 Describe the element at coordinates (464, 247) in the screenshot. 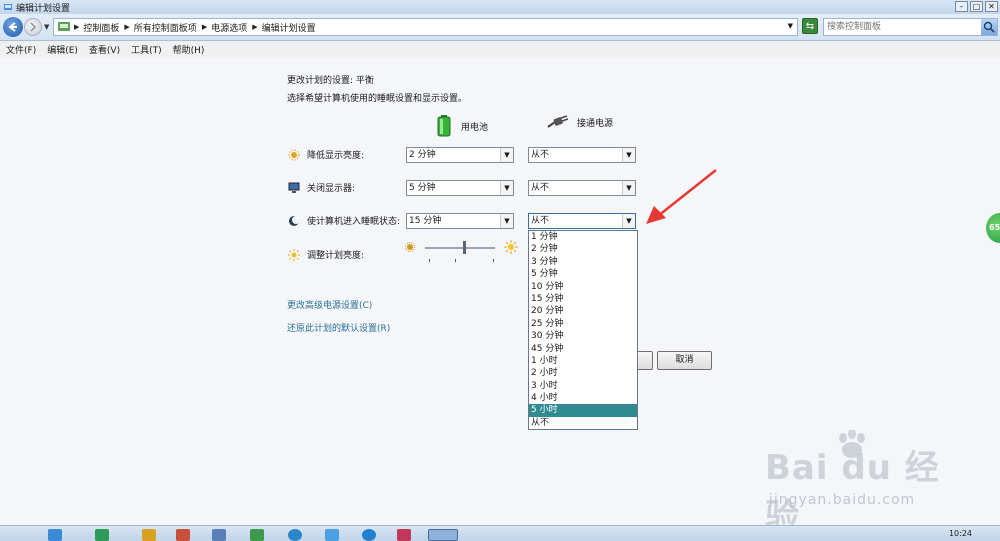

I see `slider-thumb` at that location.